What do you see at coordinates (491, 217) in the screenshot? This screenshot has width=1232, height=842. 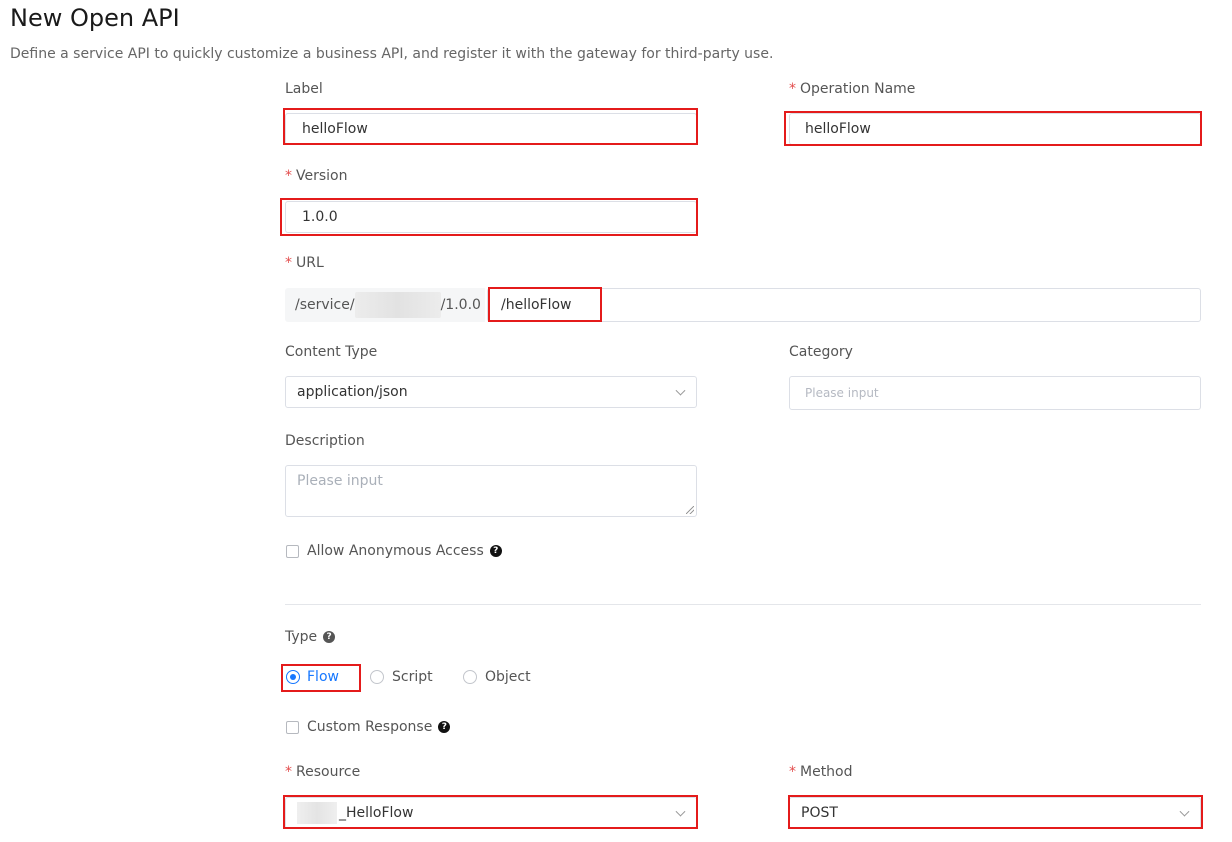 I see `version-input: 1.0.0` at bounding box center [491, 217].